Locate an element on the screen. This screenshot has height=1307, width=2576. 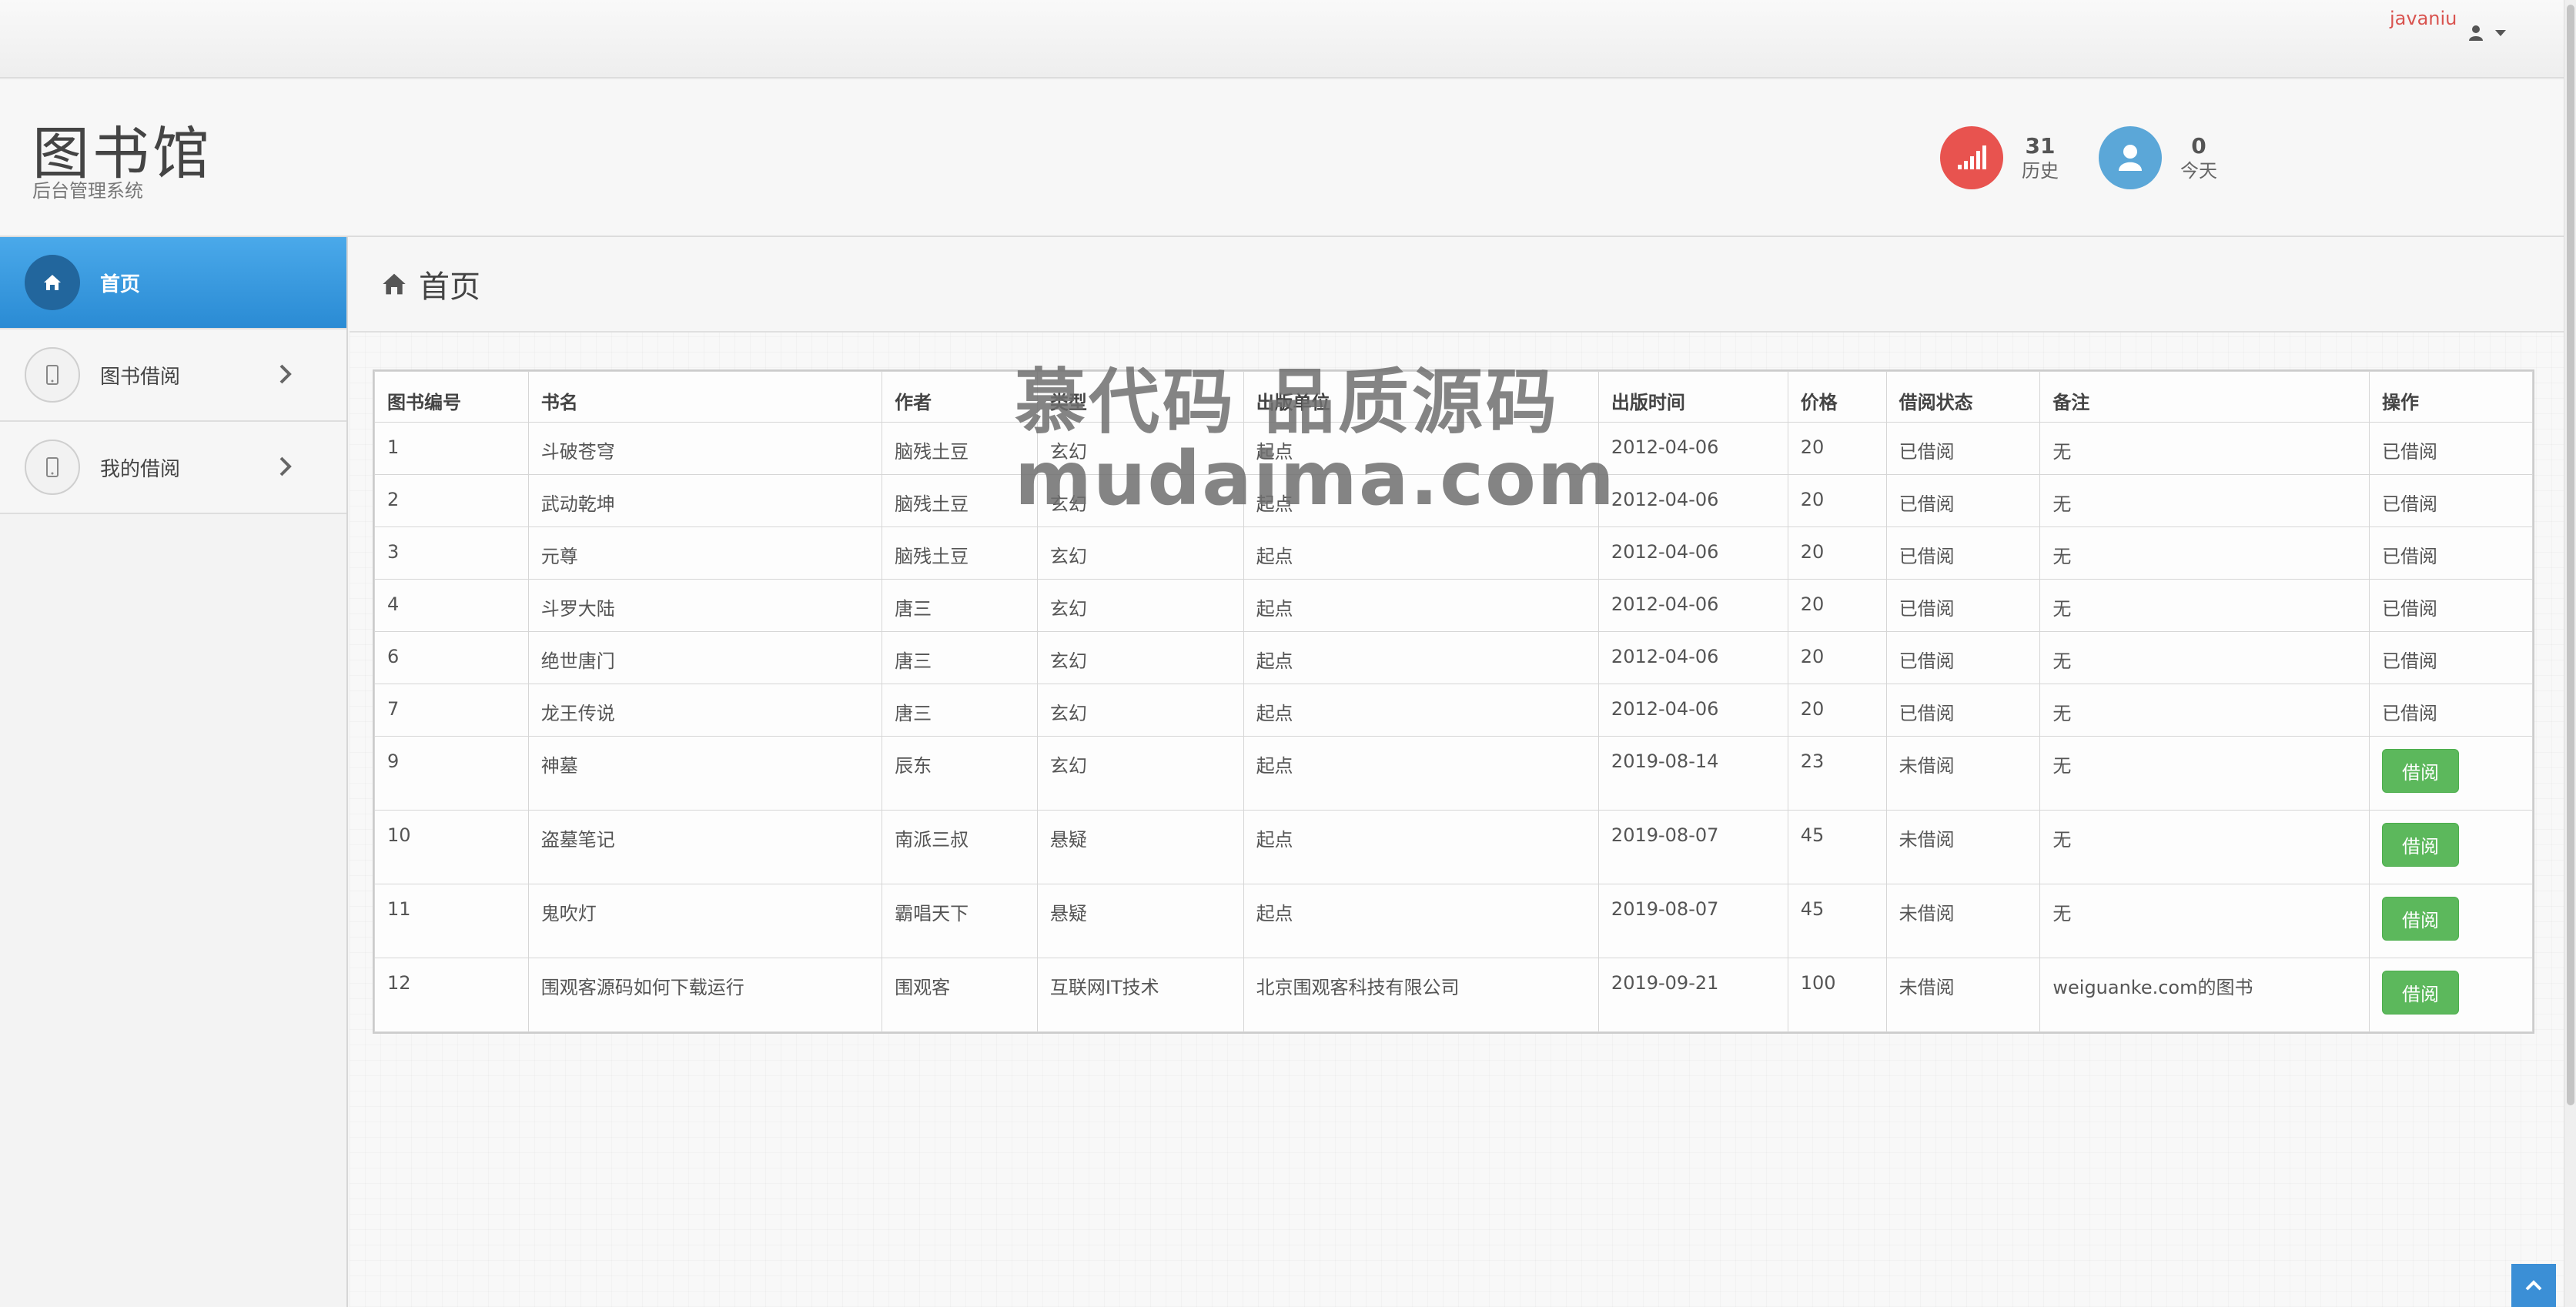
table-row: 11 鬼吹灯 霸唱天下 悬疑 起点 2019-08-07 45 未借阅无借阅 is located at coordinates (1453, 921).